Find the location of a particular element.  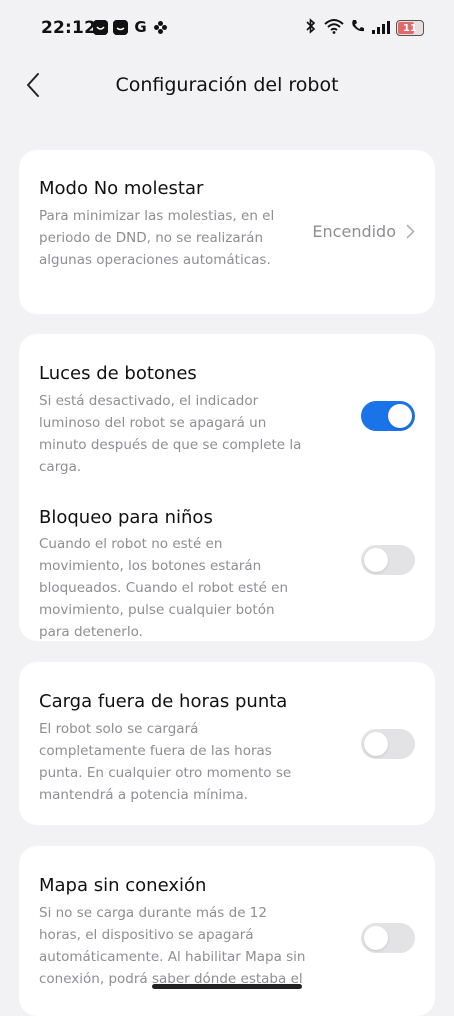

signal-icon is located at coordinates (381, 28).